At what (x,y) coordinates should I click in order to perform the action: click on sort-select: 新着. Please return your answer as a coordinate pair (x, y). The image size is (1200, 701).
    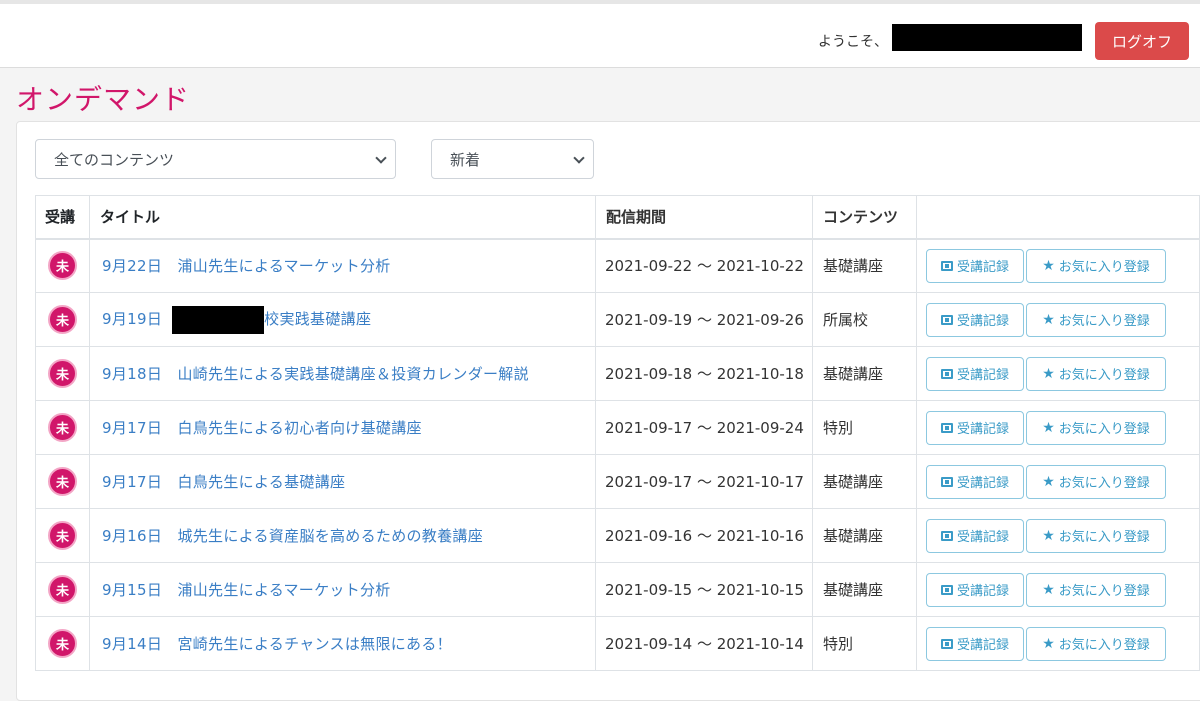
    Looking at the image, I should click on (512, 159).